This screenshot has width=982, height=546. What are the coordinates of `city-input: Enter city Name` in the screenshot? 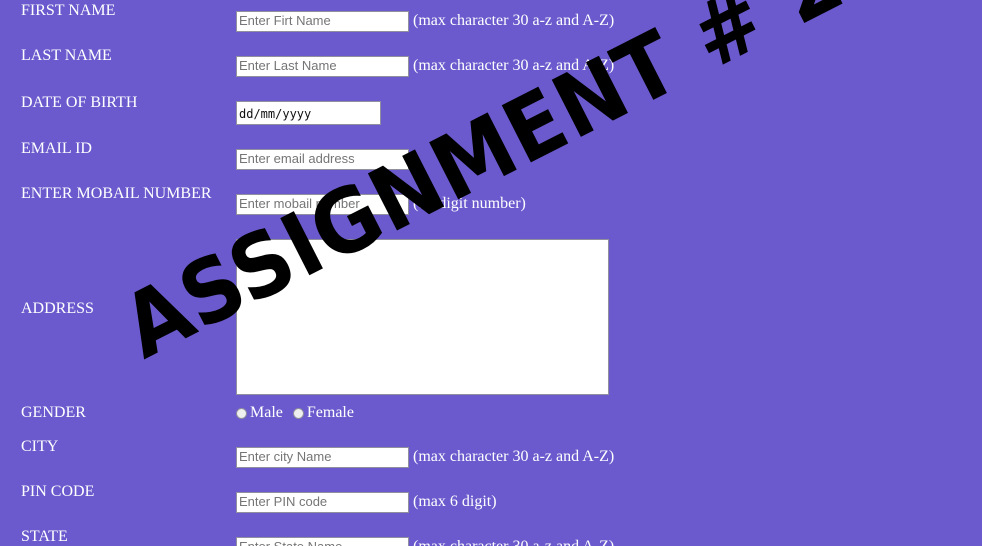 It's located at (322, 457).